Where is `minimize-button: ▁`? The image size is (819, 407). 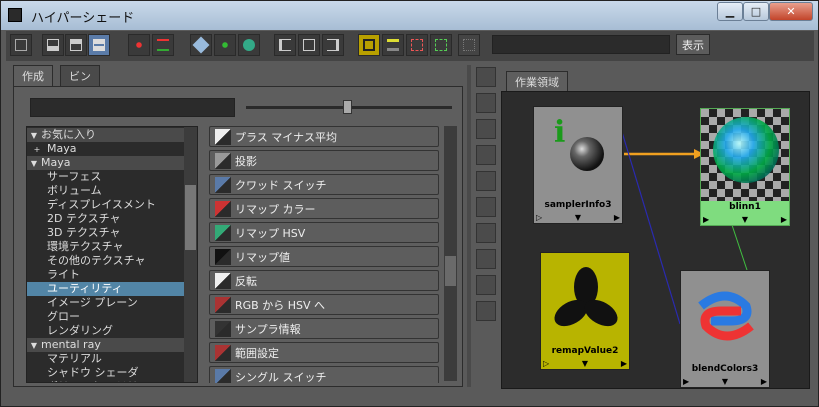 minimize-button: ▁ is located at coordinates (730, 11).